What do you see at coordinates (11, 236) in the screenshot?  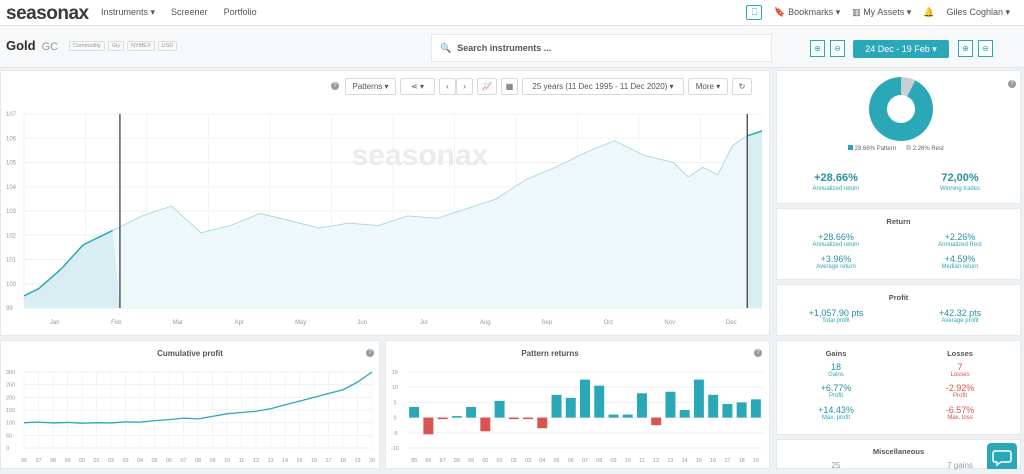 I see `y-tick-label: 102` at bounding box center [11, 236].